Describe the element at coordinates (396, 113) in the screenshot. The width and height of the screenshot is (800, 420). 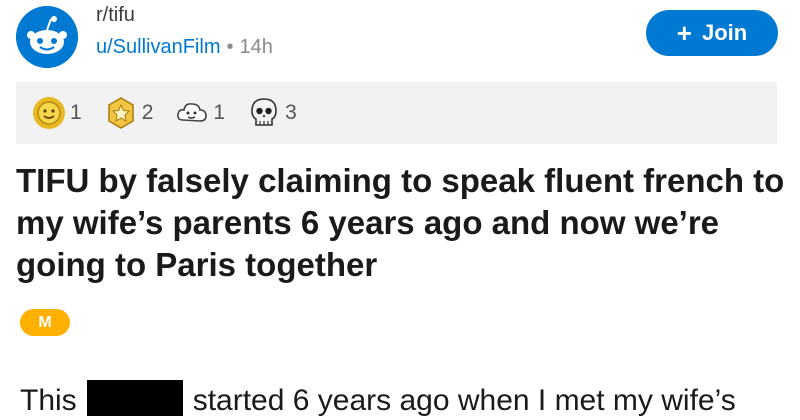
I see `awards-bar: 1 2 1 3` at that location.